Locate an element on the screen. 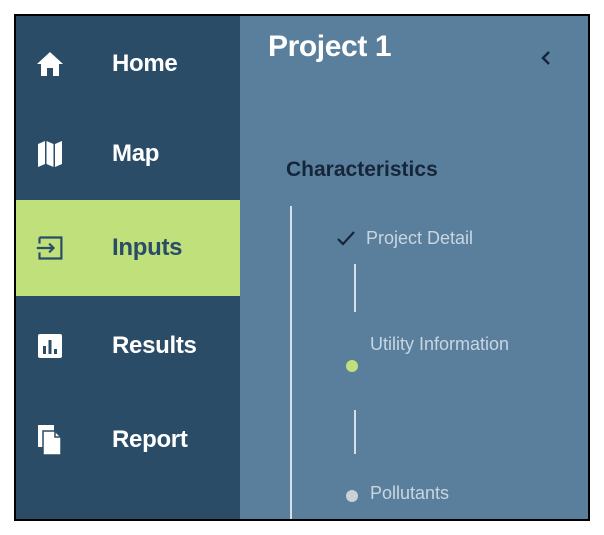  step-pollutants: Pollutants is located at coordinates (440, 496).